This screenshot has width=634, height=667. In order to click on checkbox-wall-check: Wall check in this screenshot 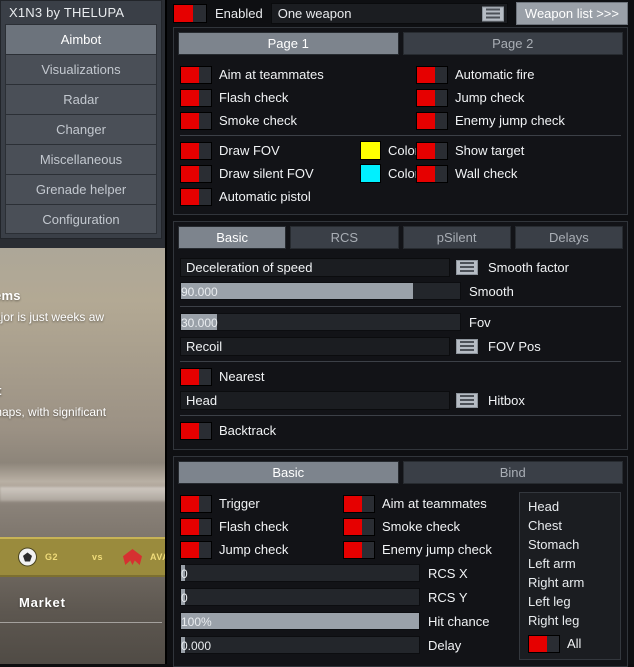, I will do `click(466, 173)`.